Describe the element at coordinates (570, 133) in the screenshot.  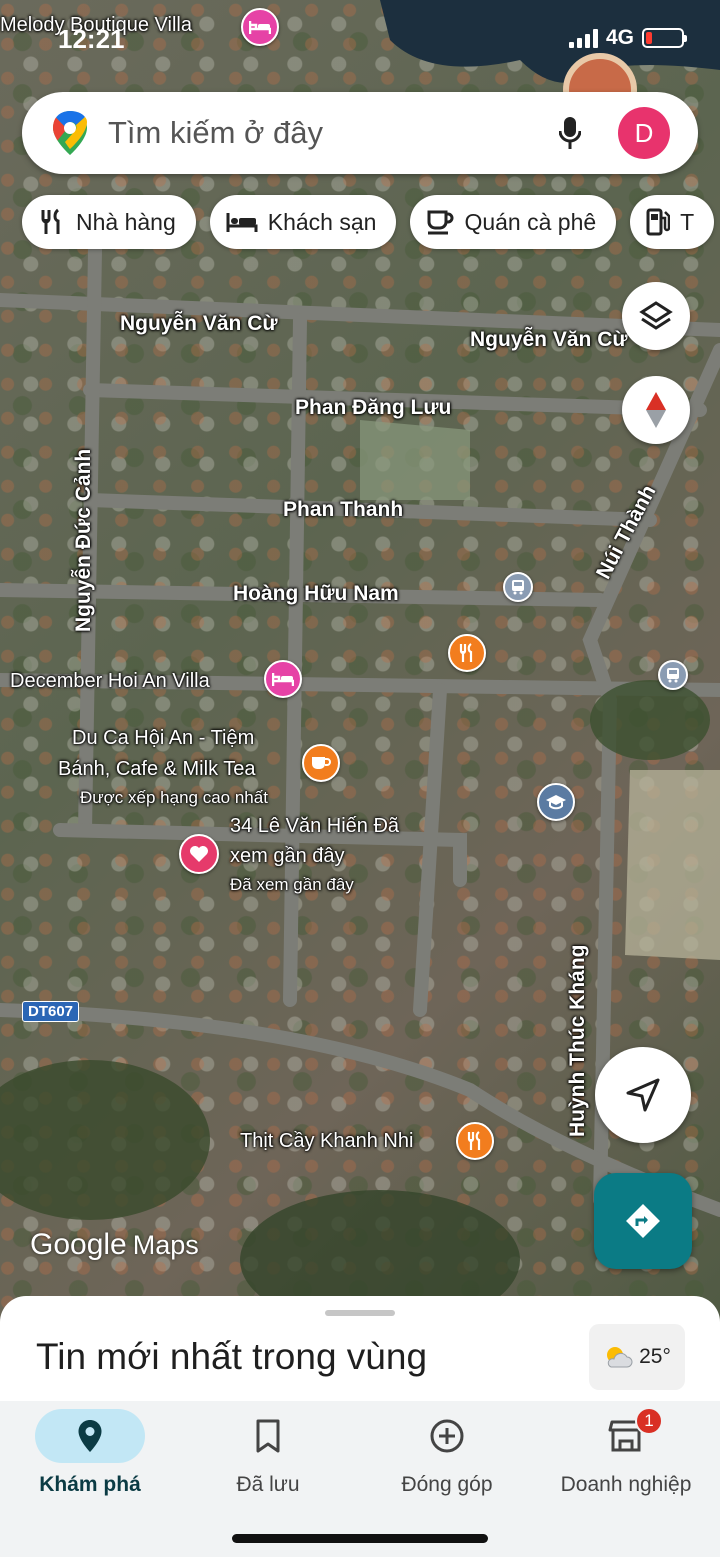
I see `microphone-icon` at that location.